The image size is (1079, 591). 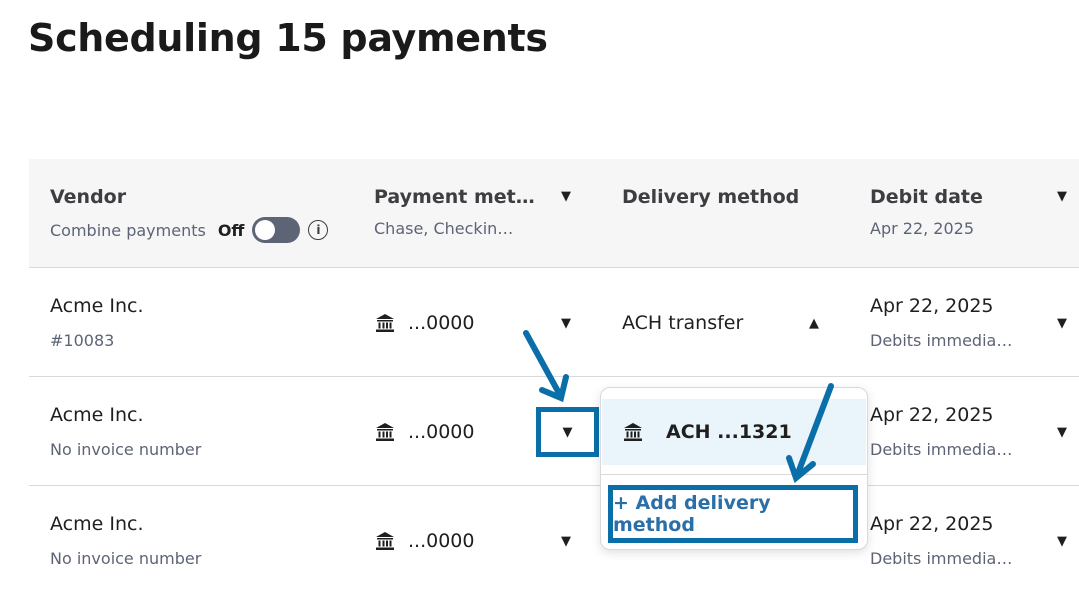 What do you see at coordinates (733, 514) in the screenshot?
I see `add-delivery-method-button: + Add delivery method` at bounding box center [733, 514].